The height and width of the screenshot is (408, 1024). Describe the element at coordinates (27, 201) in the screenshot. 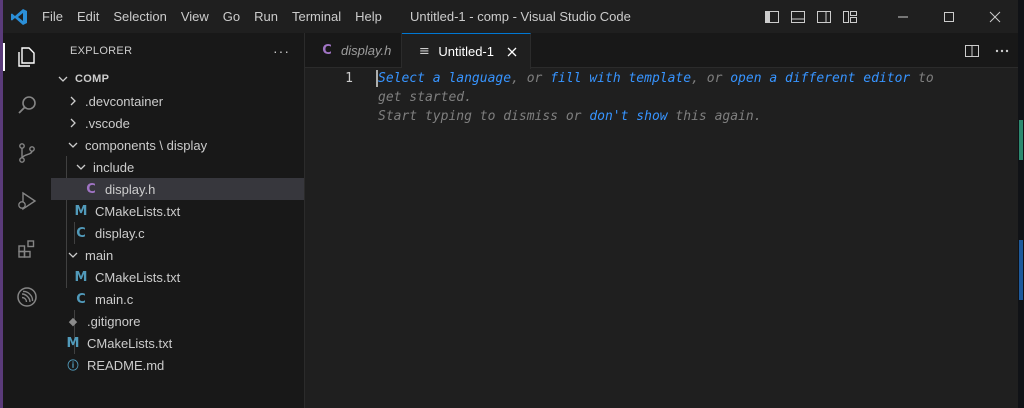

I see `run-debug-icon` at that location.